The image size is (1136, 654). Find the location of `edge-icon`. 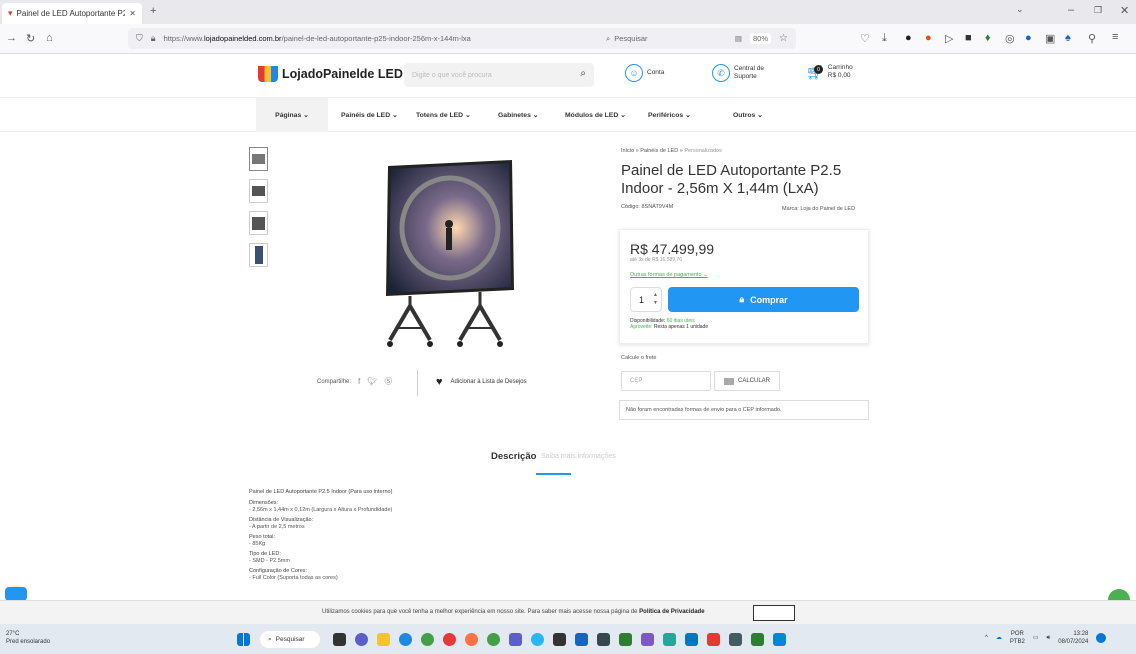

edge-icon is located at coordinates (405, 639).